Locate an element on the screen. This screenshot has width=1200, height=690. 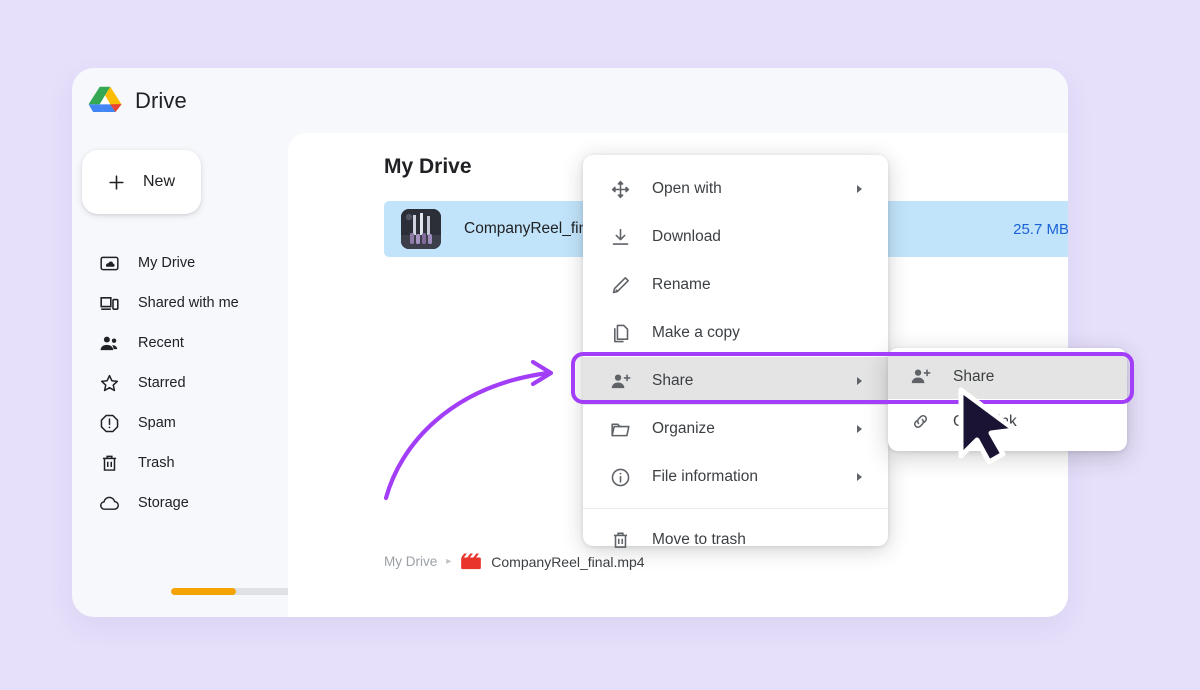
sidebar-item-my-drive: My Drive is located at coordinates (180, 263).